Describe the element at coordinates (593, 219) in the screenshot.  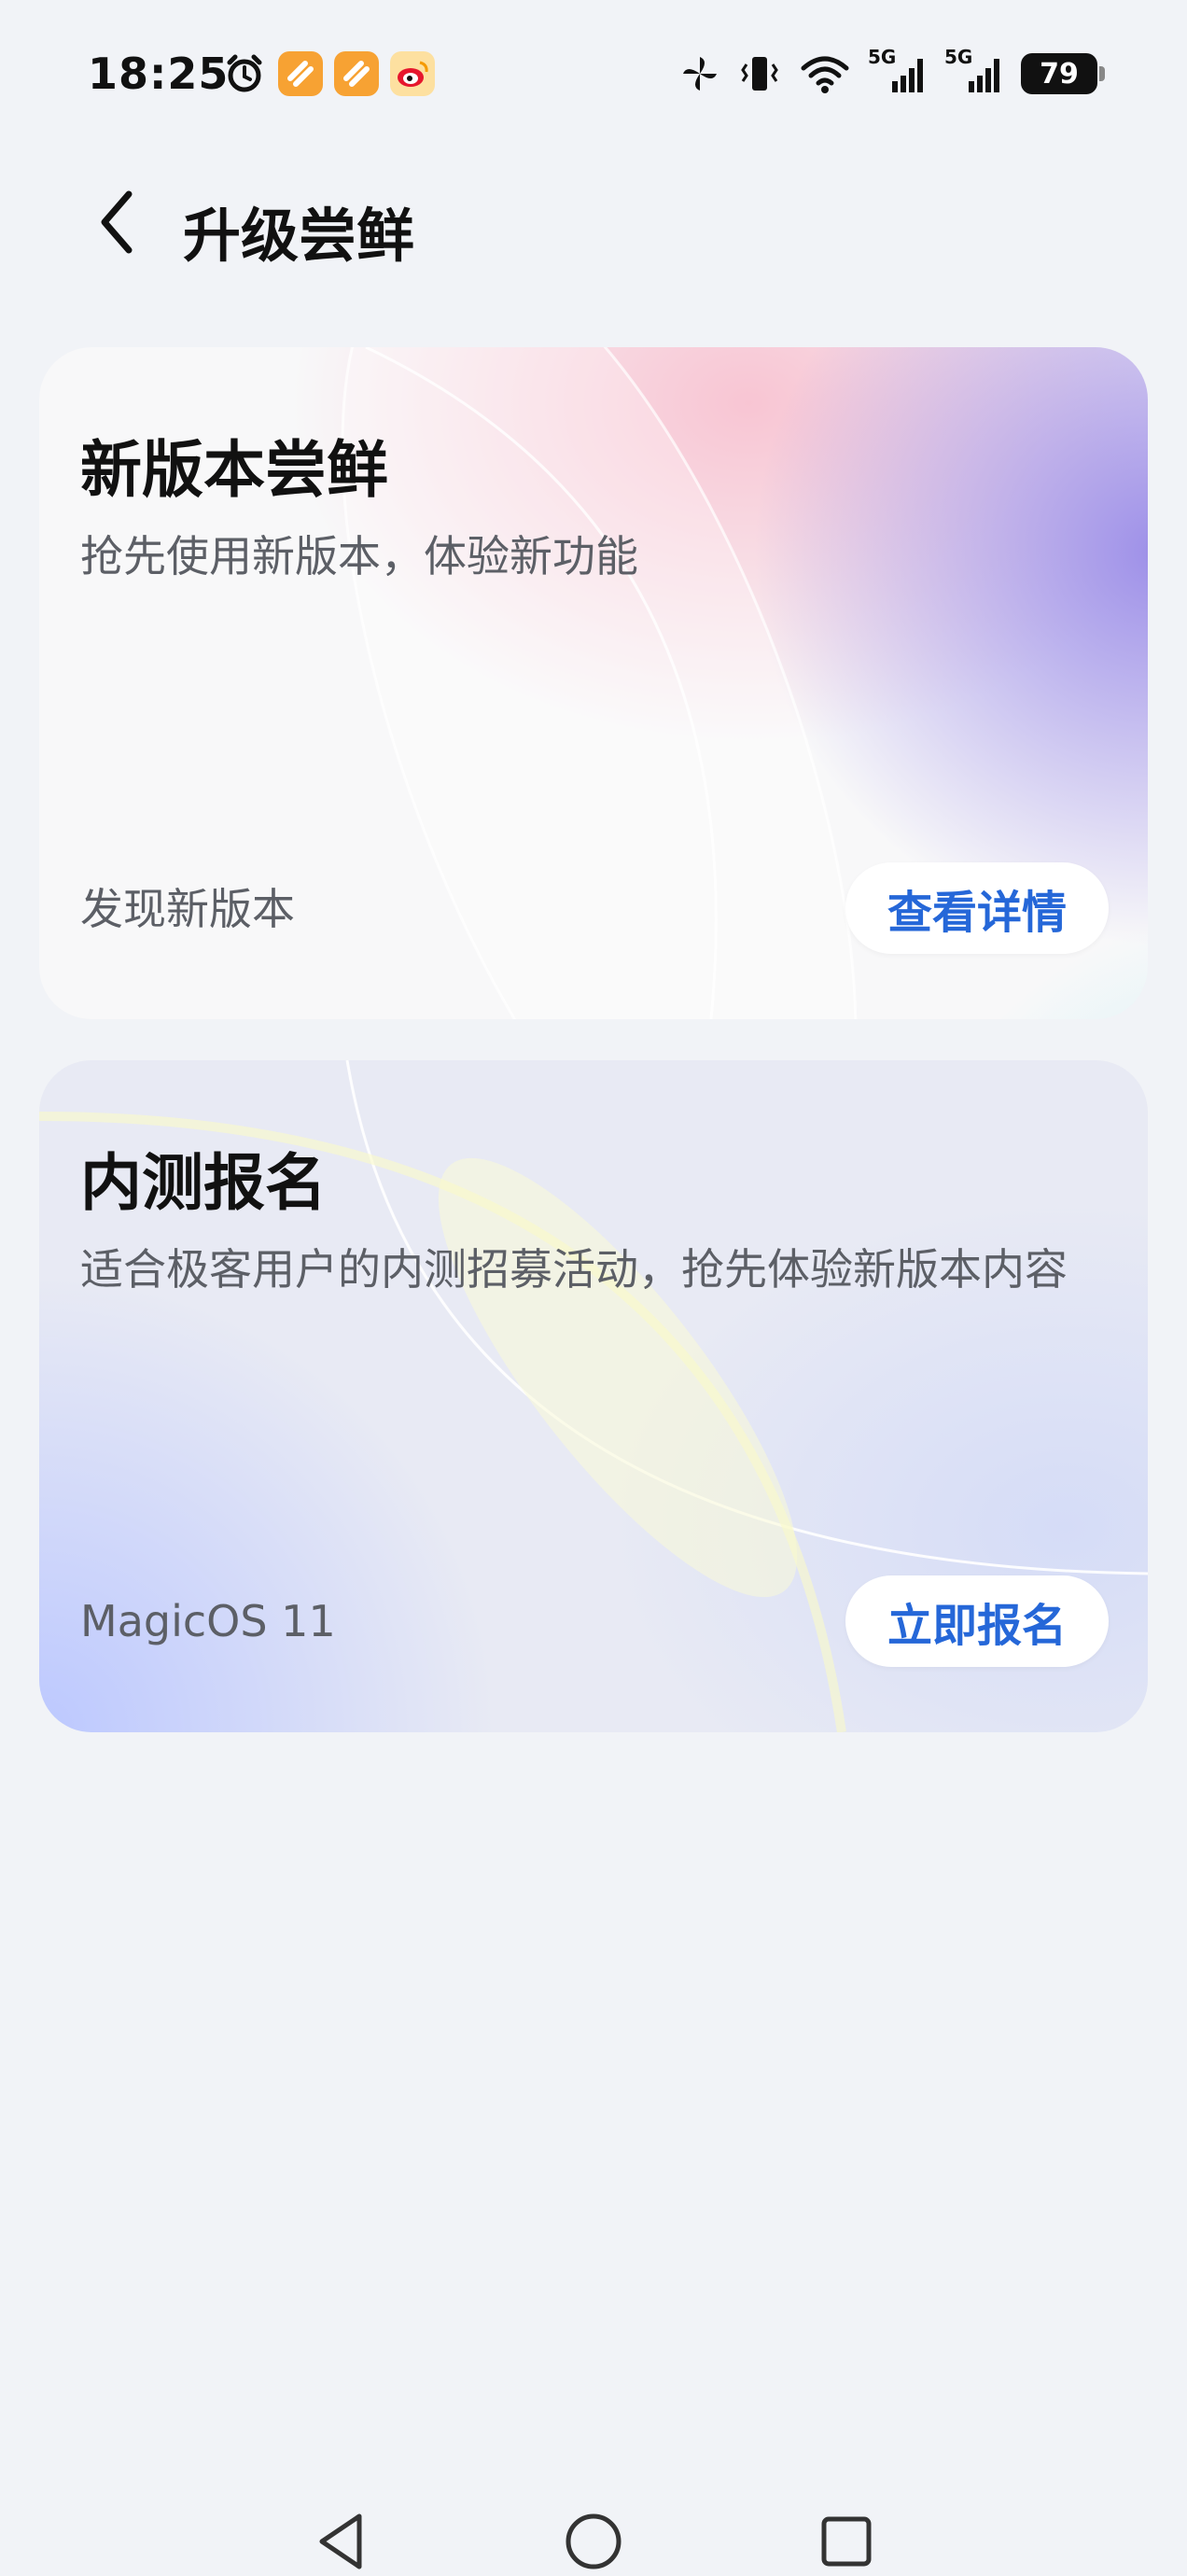
I see `title-bar: 升级尝鲜` at that location.